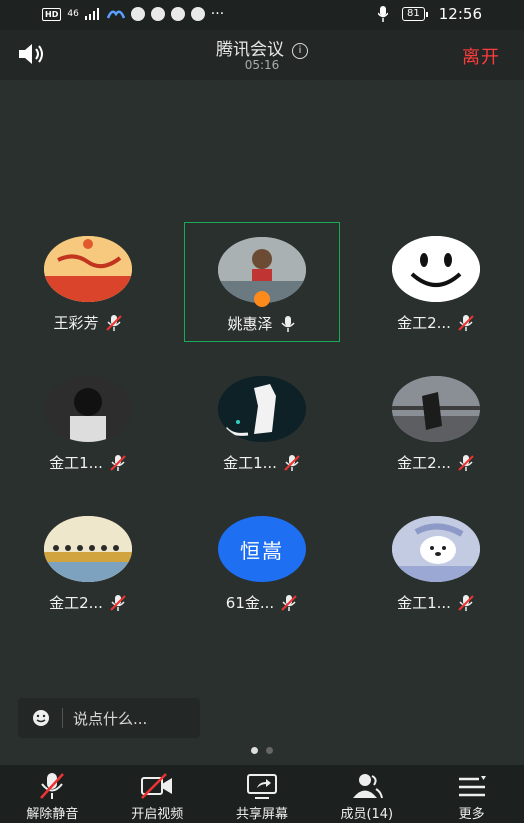  What do you see at coordinates (250, 324) in the screenshot?
I see `participant-name: 姚惠泽` at bounding box center [250, 324].